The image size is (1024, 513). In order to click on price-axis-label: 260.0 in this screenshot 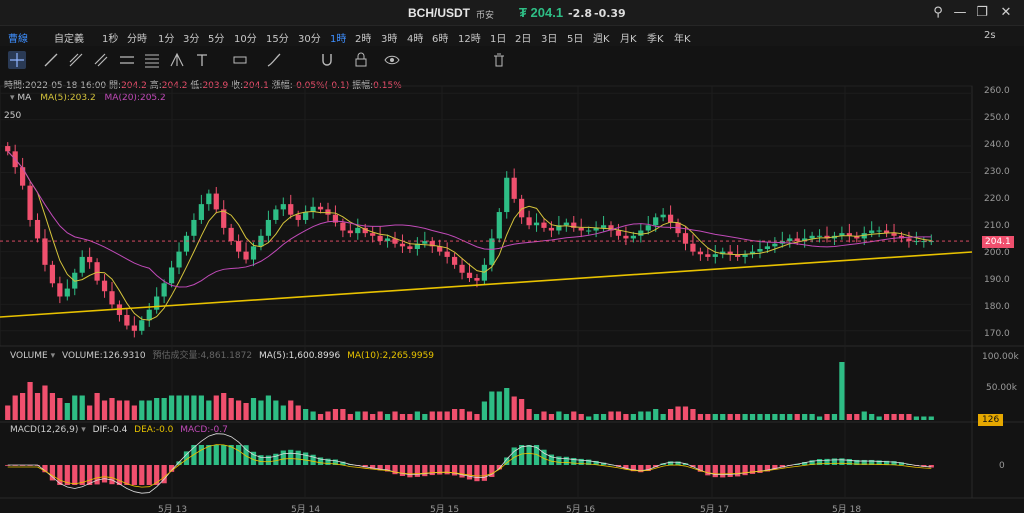, I will do `click(997, 91)`.